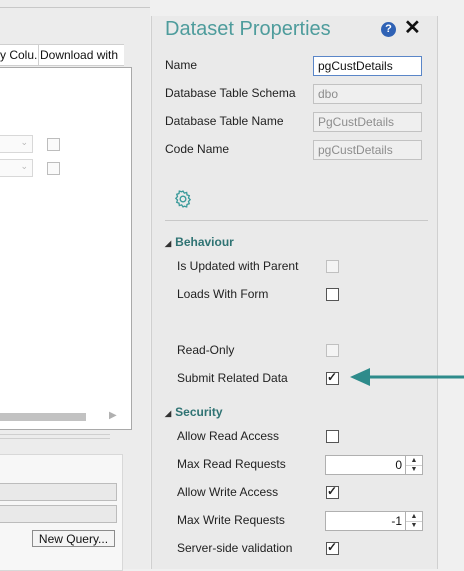 The width and height of the screenshot is (464, 571). I want to click on close-icon: ✕, so click(412, 28).